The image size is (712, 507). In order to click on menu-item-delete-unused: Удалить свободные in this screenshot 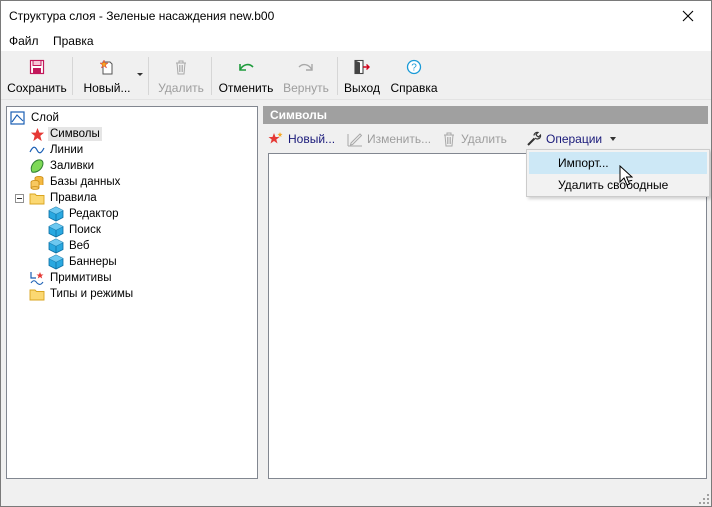, I will do `click(618, 185)`.